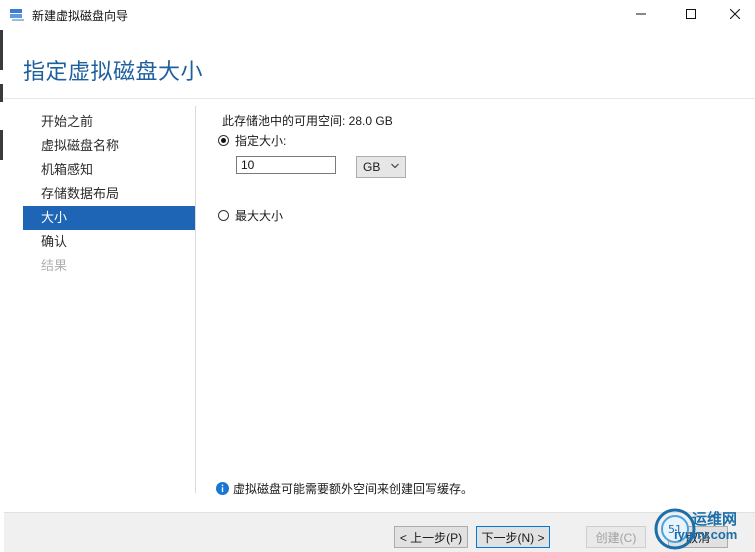 The image size is (755, 552). I want to click on wizard-footer: < 上一步(P) 下一步(N) > 创建(C) 取消, so click(379, 532).